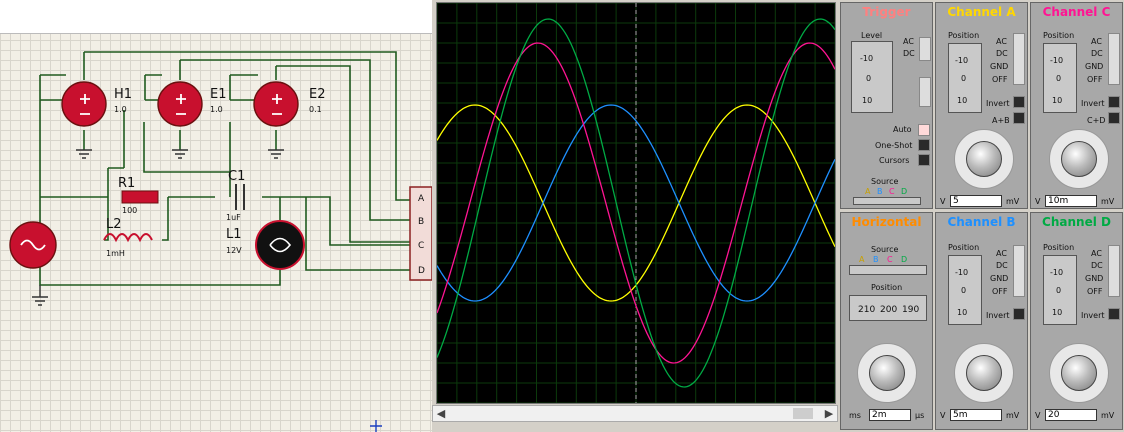  I want to click on channel-a-value-field: 5, so click(976, 201).